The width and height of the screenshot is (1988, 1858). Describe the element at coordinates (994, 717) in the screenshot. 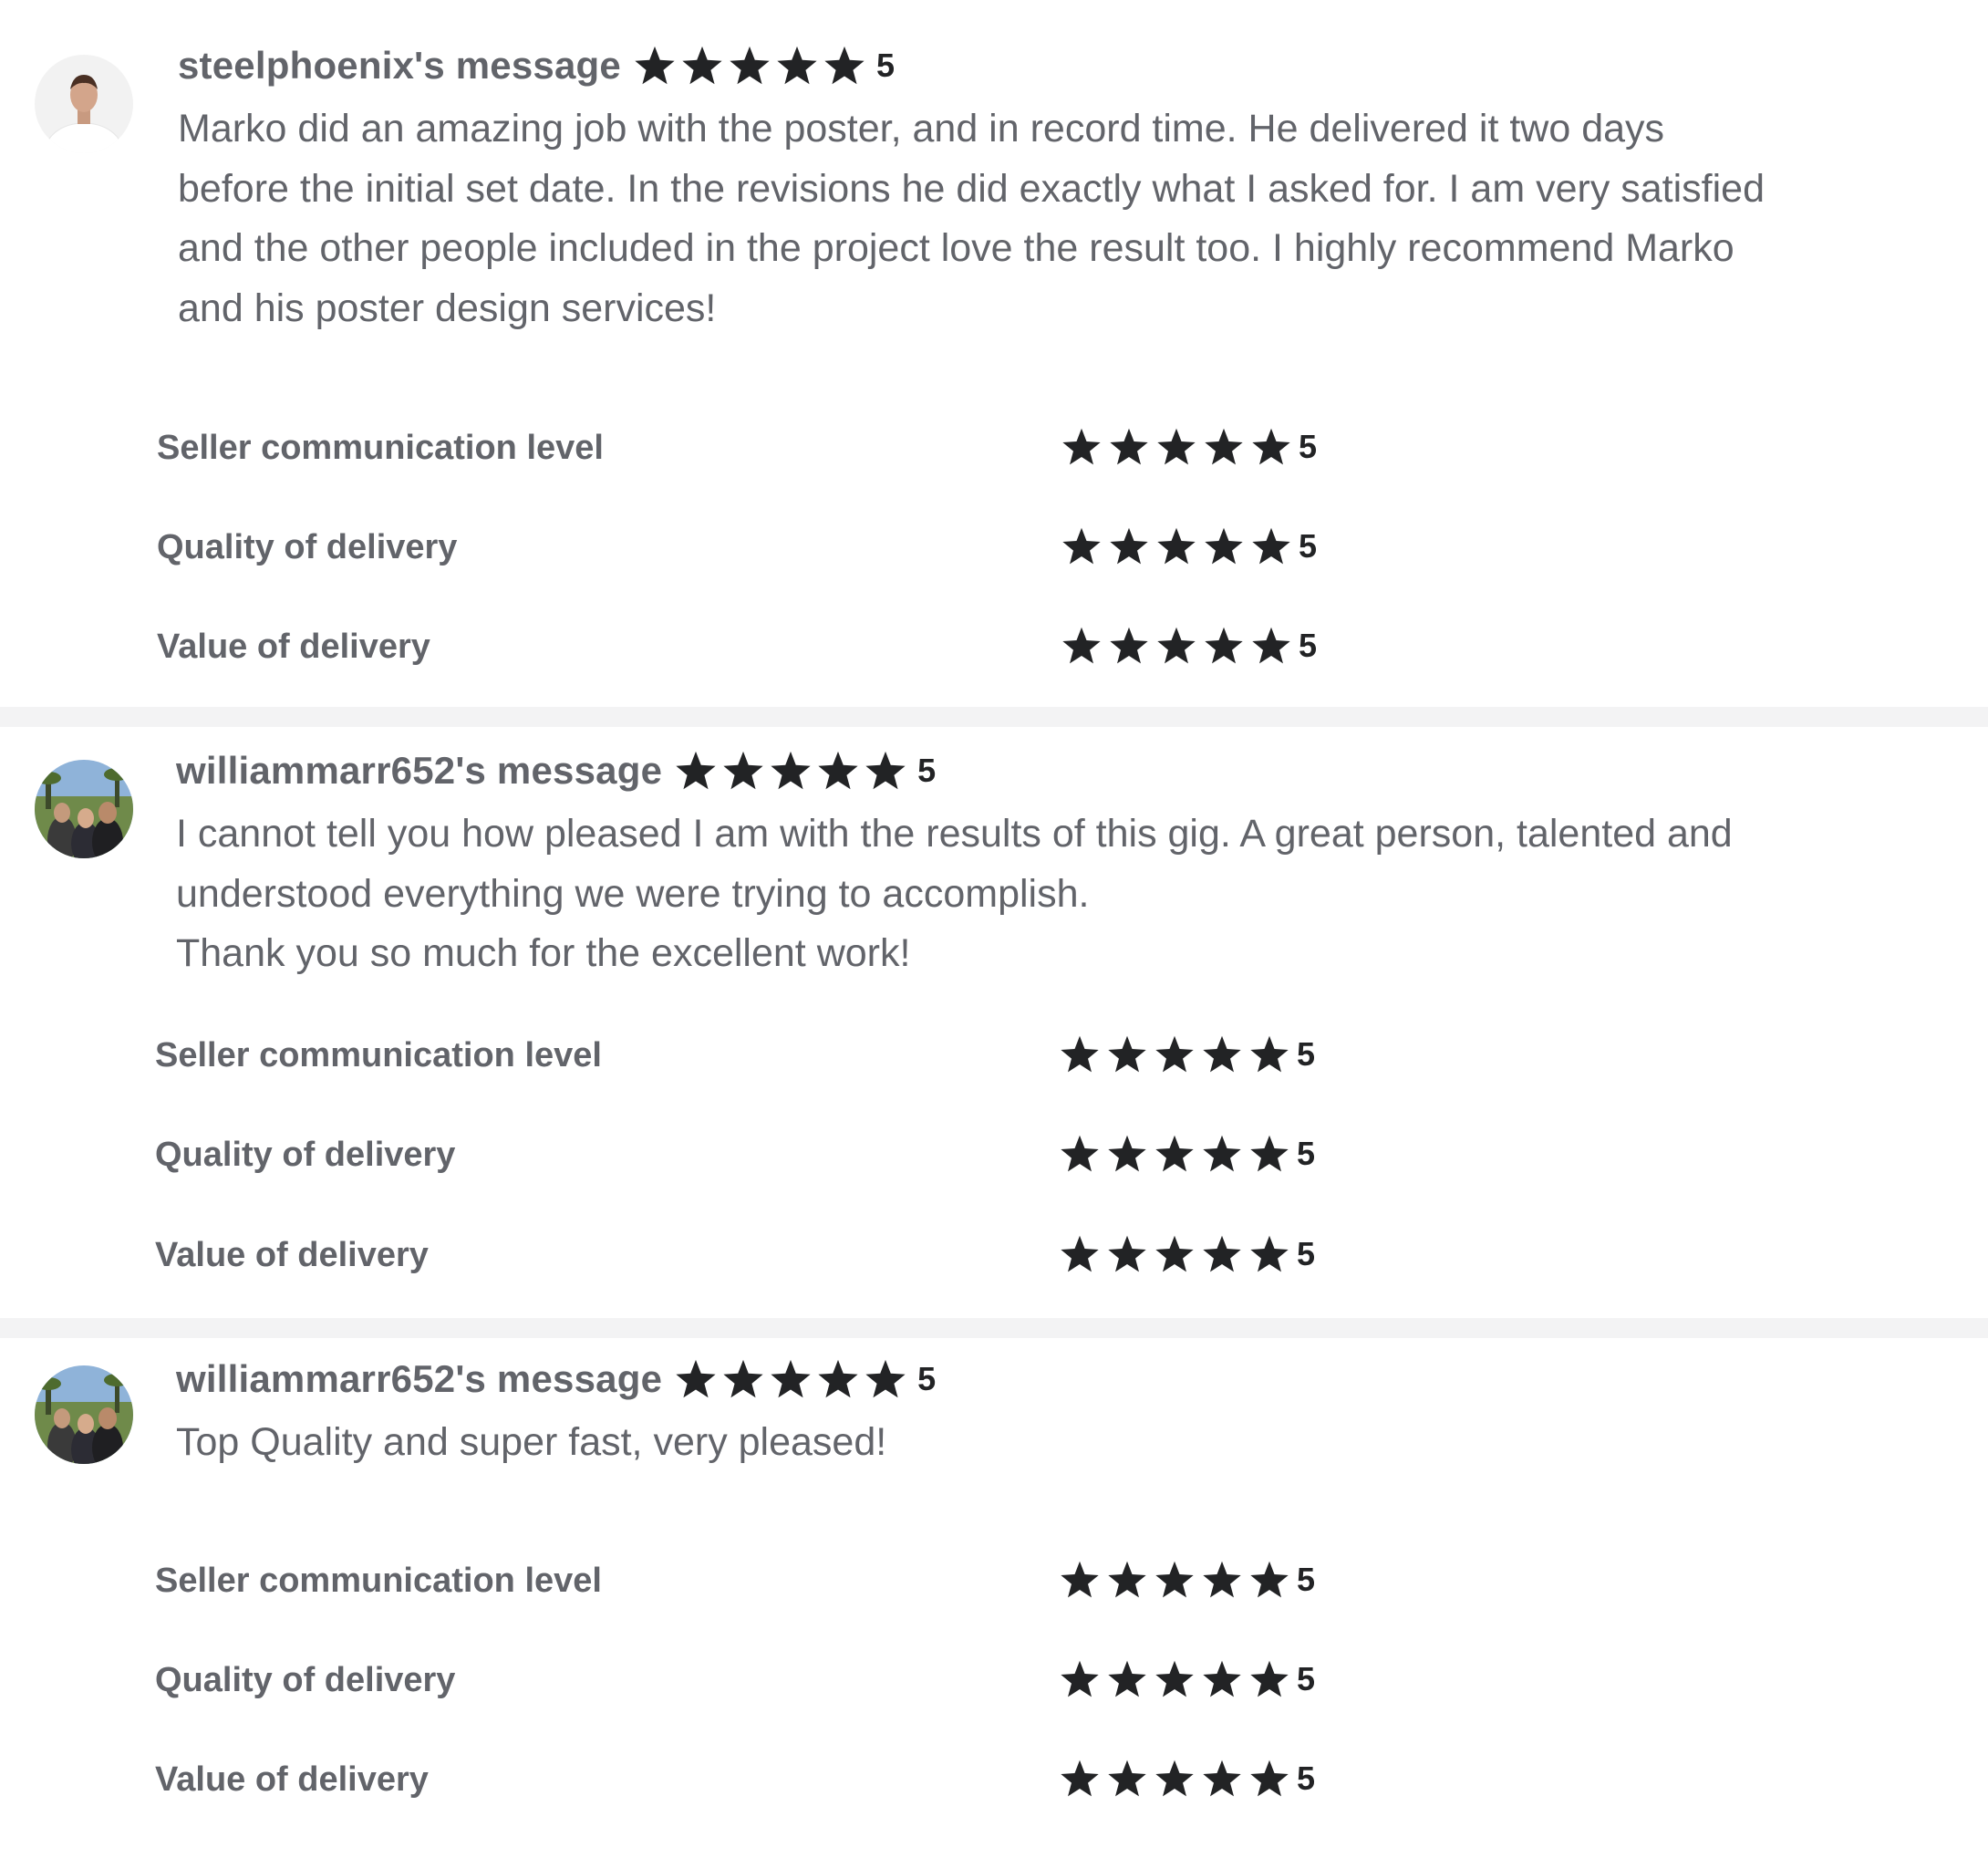

I see `review-separator` at that location.